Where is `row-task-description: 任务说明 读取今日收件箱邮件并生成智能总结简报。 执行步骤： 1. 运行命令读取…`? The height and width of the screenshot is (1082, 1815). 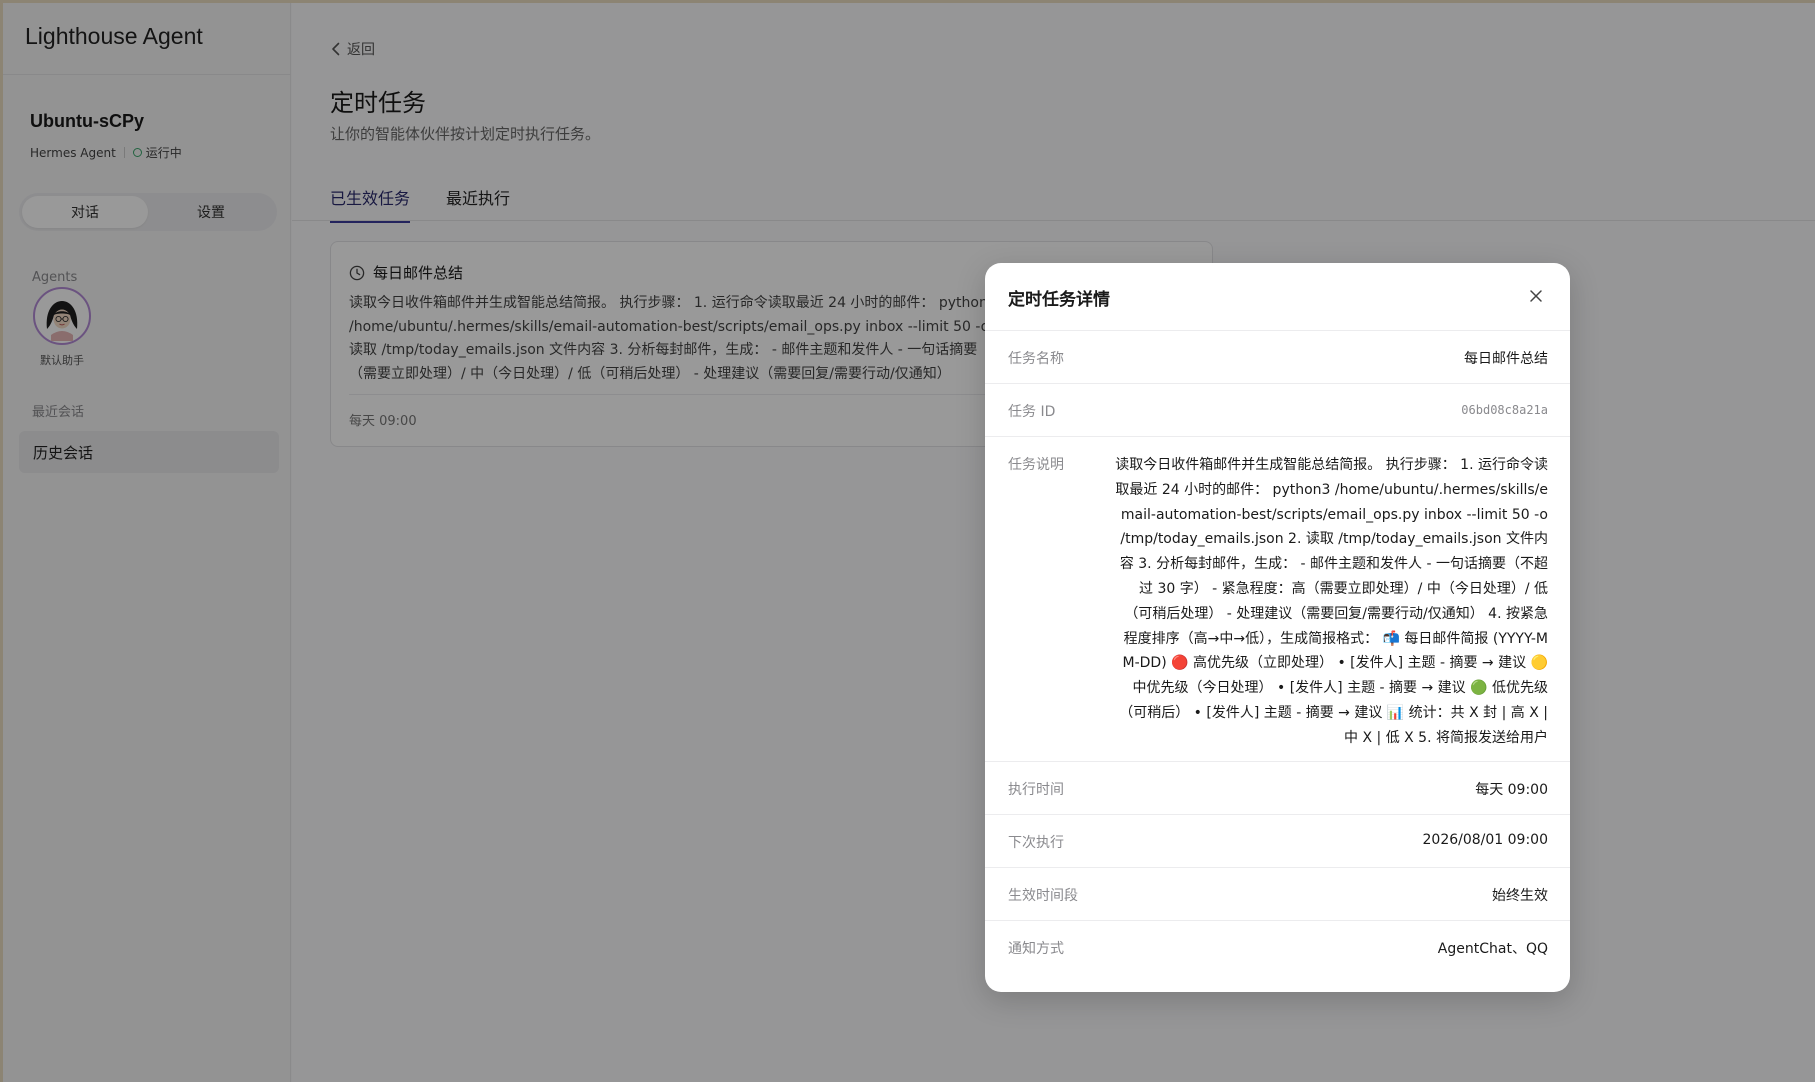 row-task-description: 任务说明 读取今日收件箱邮件并生成智能总结简报。 执行步骤： 1. 运行命令读取… is located at coordinates (1277, 599).